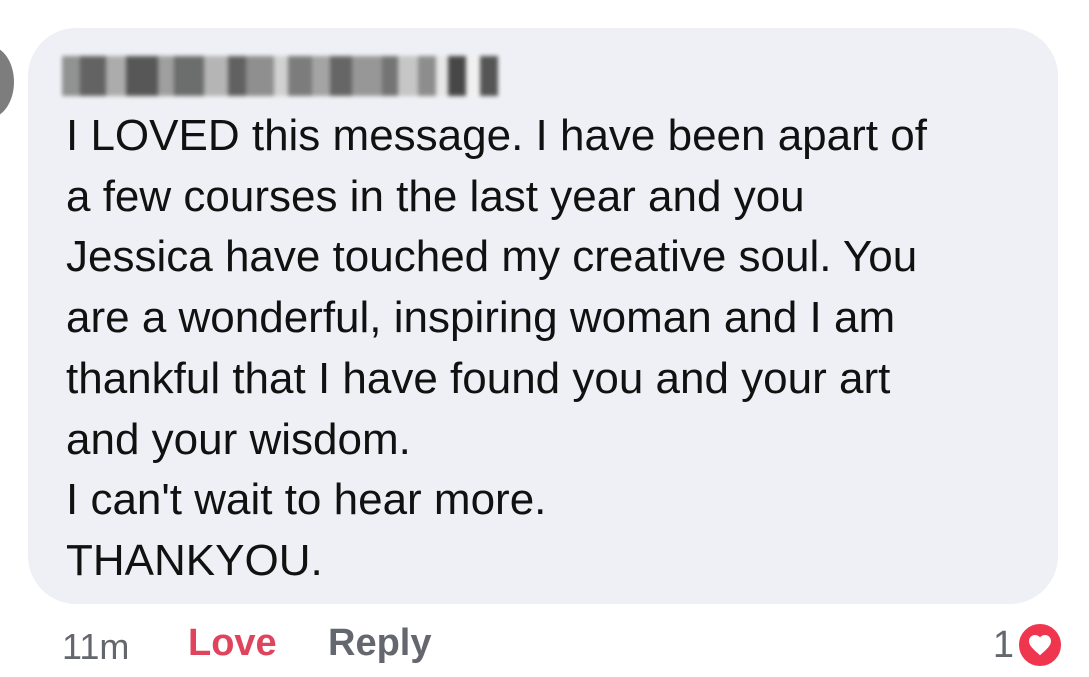  Describe the element at coordinates (7, 82) in the screenshot. I see `avatar` at that location.